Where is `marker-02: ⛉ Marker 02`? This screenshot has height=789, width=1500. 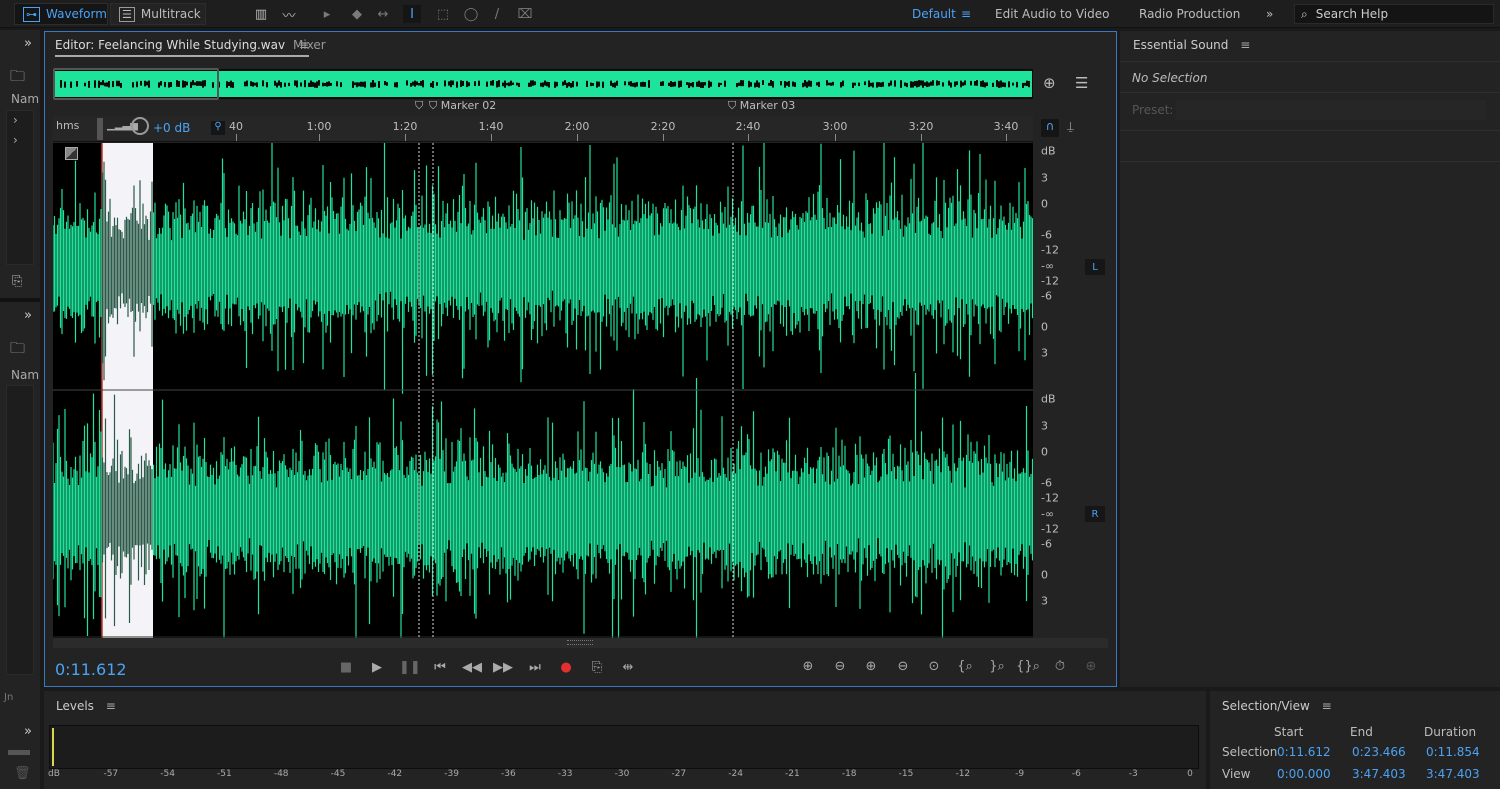 marker-02: ⛉ Marker 02 is located at coordinates (462, 106).